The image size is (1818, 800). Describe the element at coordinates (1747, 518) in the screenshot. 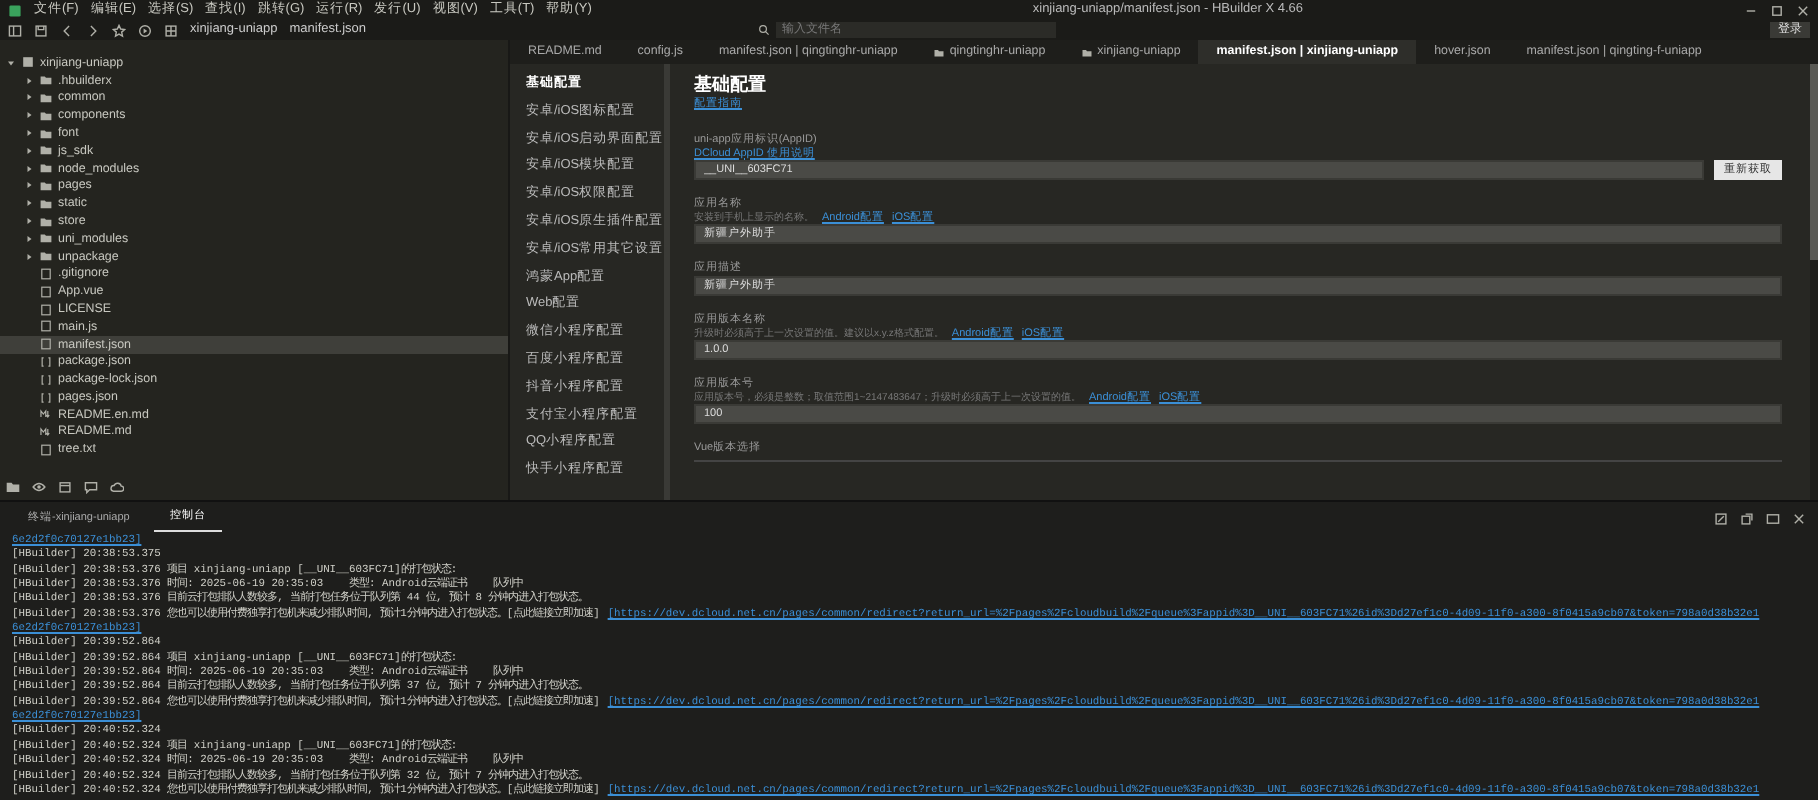

I see `new-window-icon` at that location.